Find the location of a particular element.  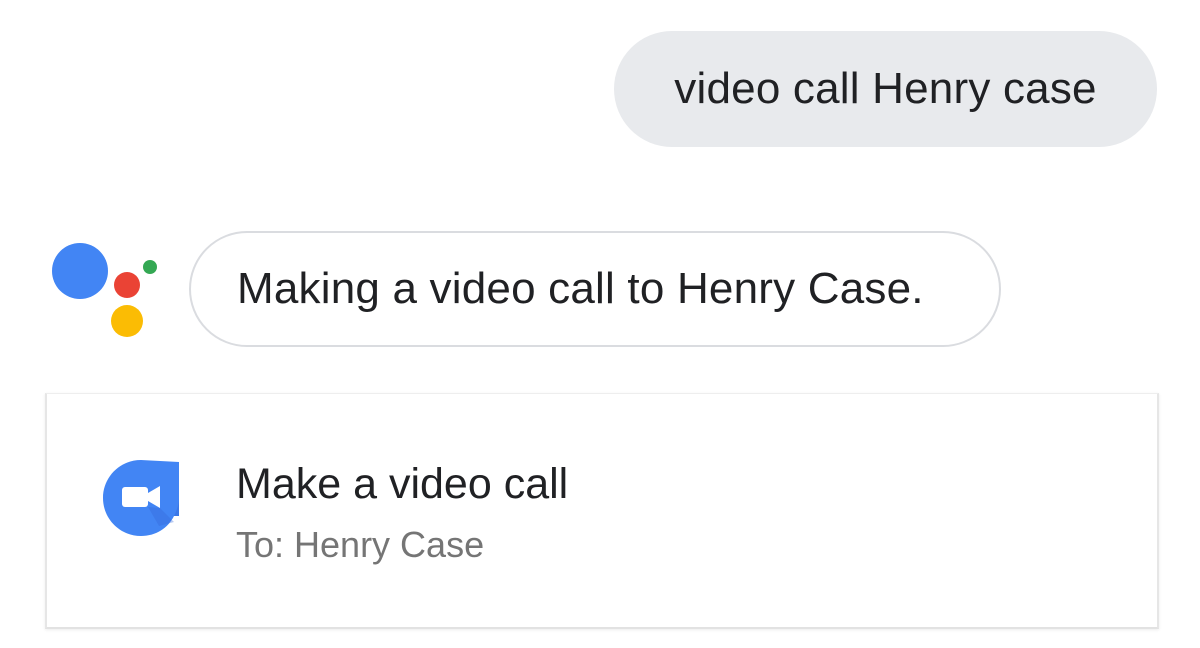

card-title: Make a video call is located at coordinates (402, 484).